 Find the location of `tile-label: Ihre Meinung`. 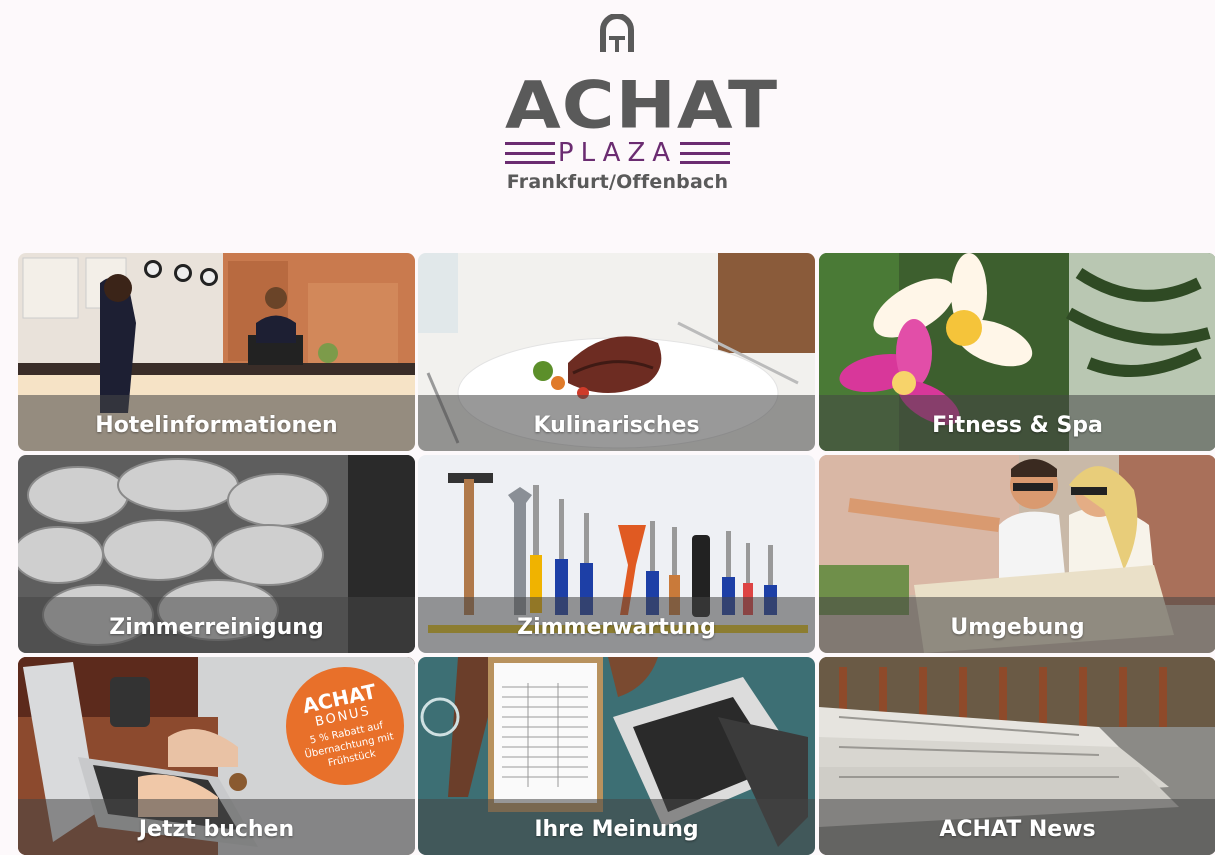

tile-label: Ihre Meinung is located at coordinates (616, 829).